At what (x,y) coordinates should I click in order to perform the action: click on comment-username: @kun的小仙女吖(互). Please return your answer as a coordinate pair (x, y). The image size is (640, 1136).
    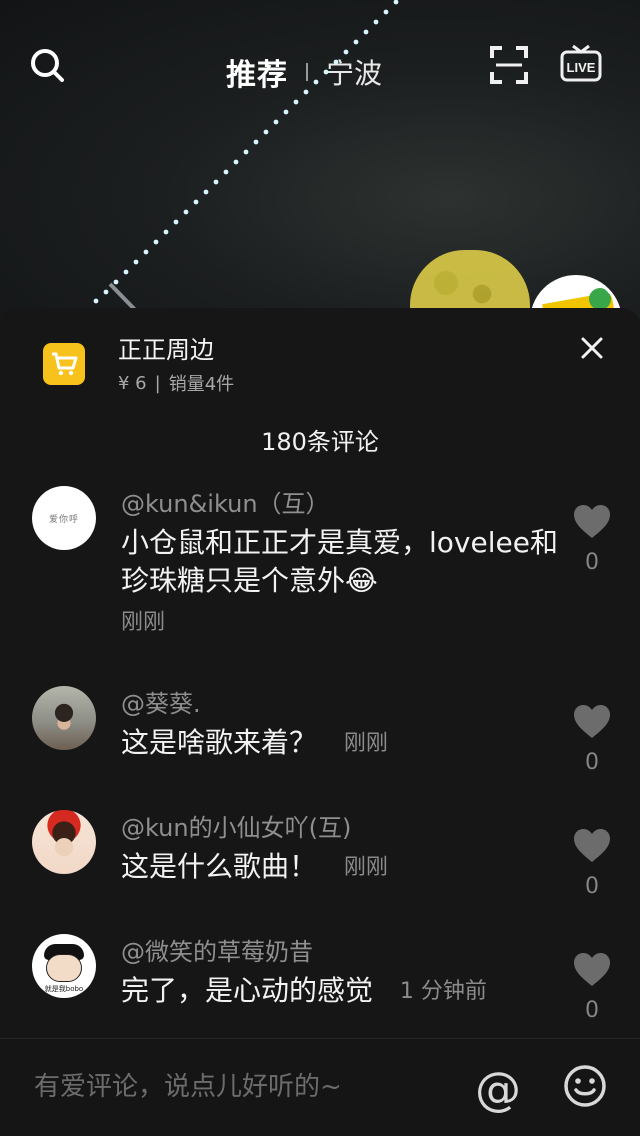
    Looking at the image, I should click on (236, 825).